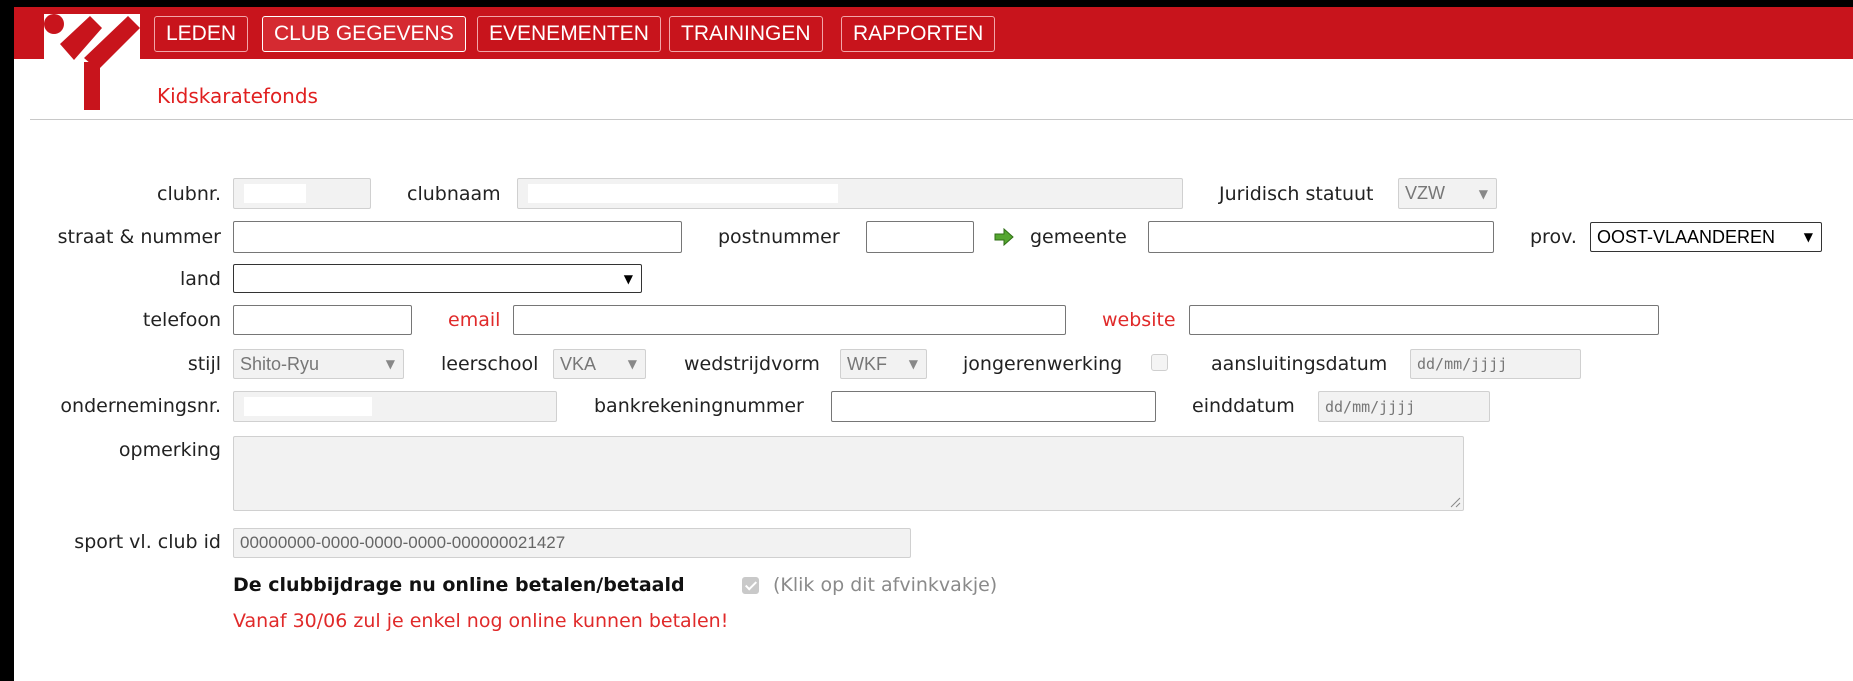 The height and width of the screenshot is (681, 1853). I want to click on land-select: ▼, so click(437, 278).